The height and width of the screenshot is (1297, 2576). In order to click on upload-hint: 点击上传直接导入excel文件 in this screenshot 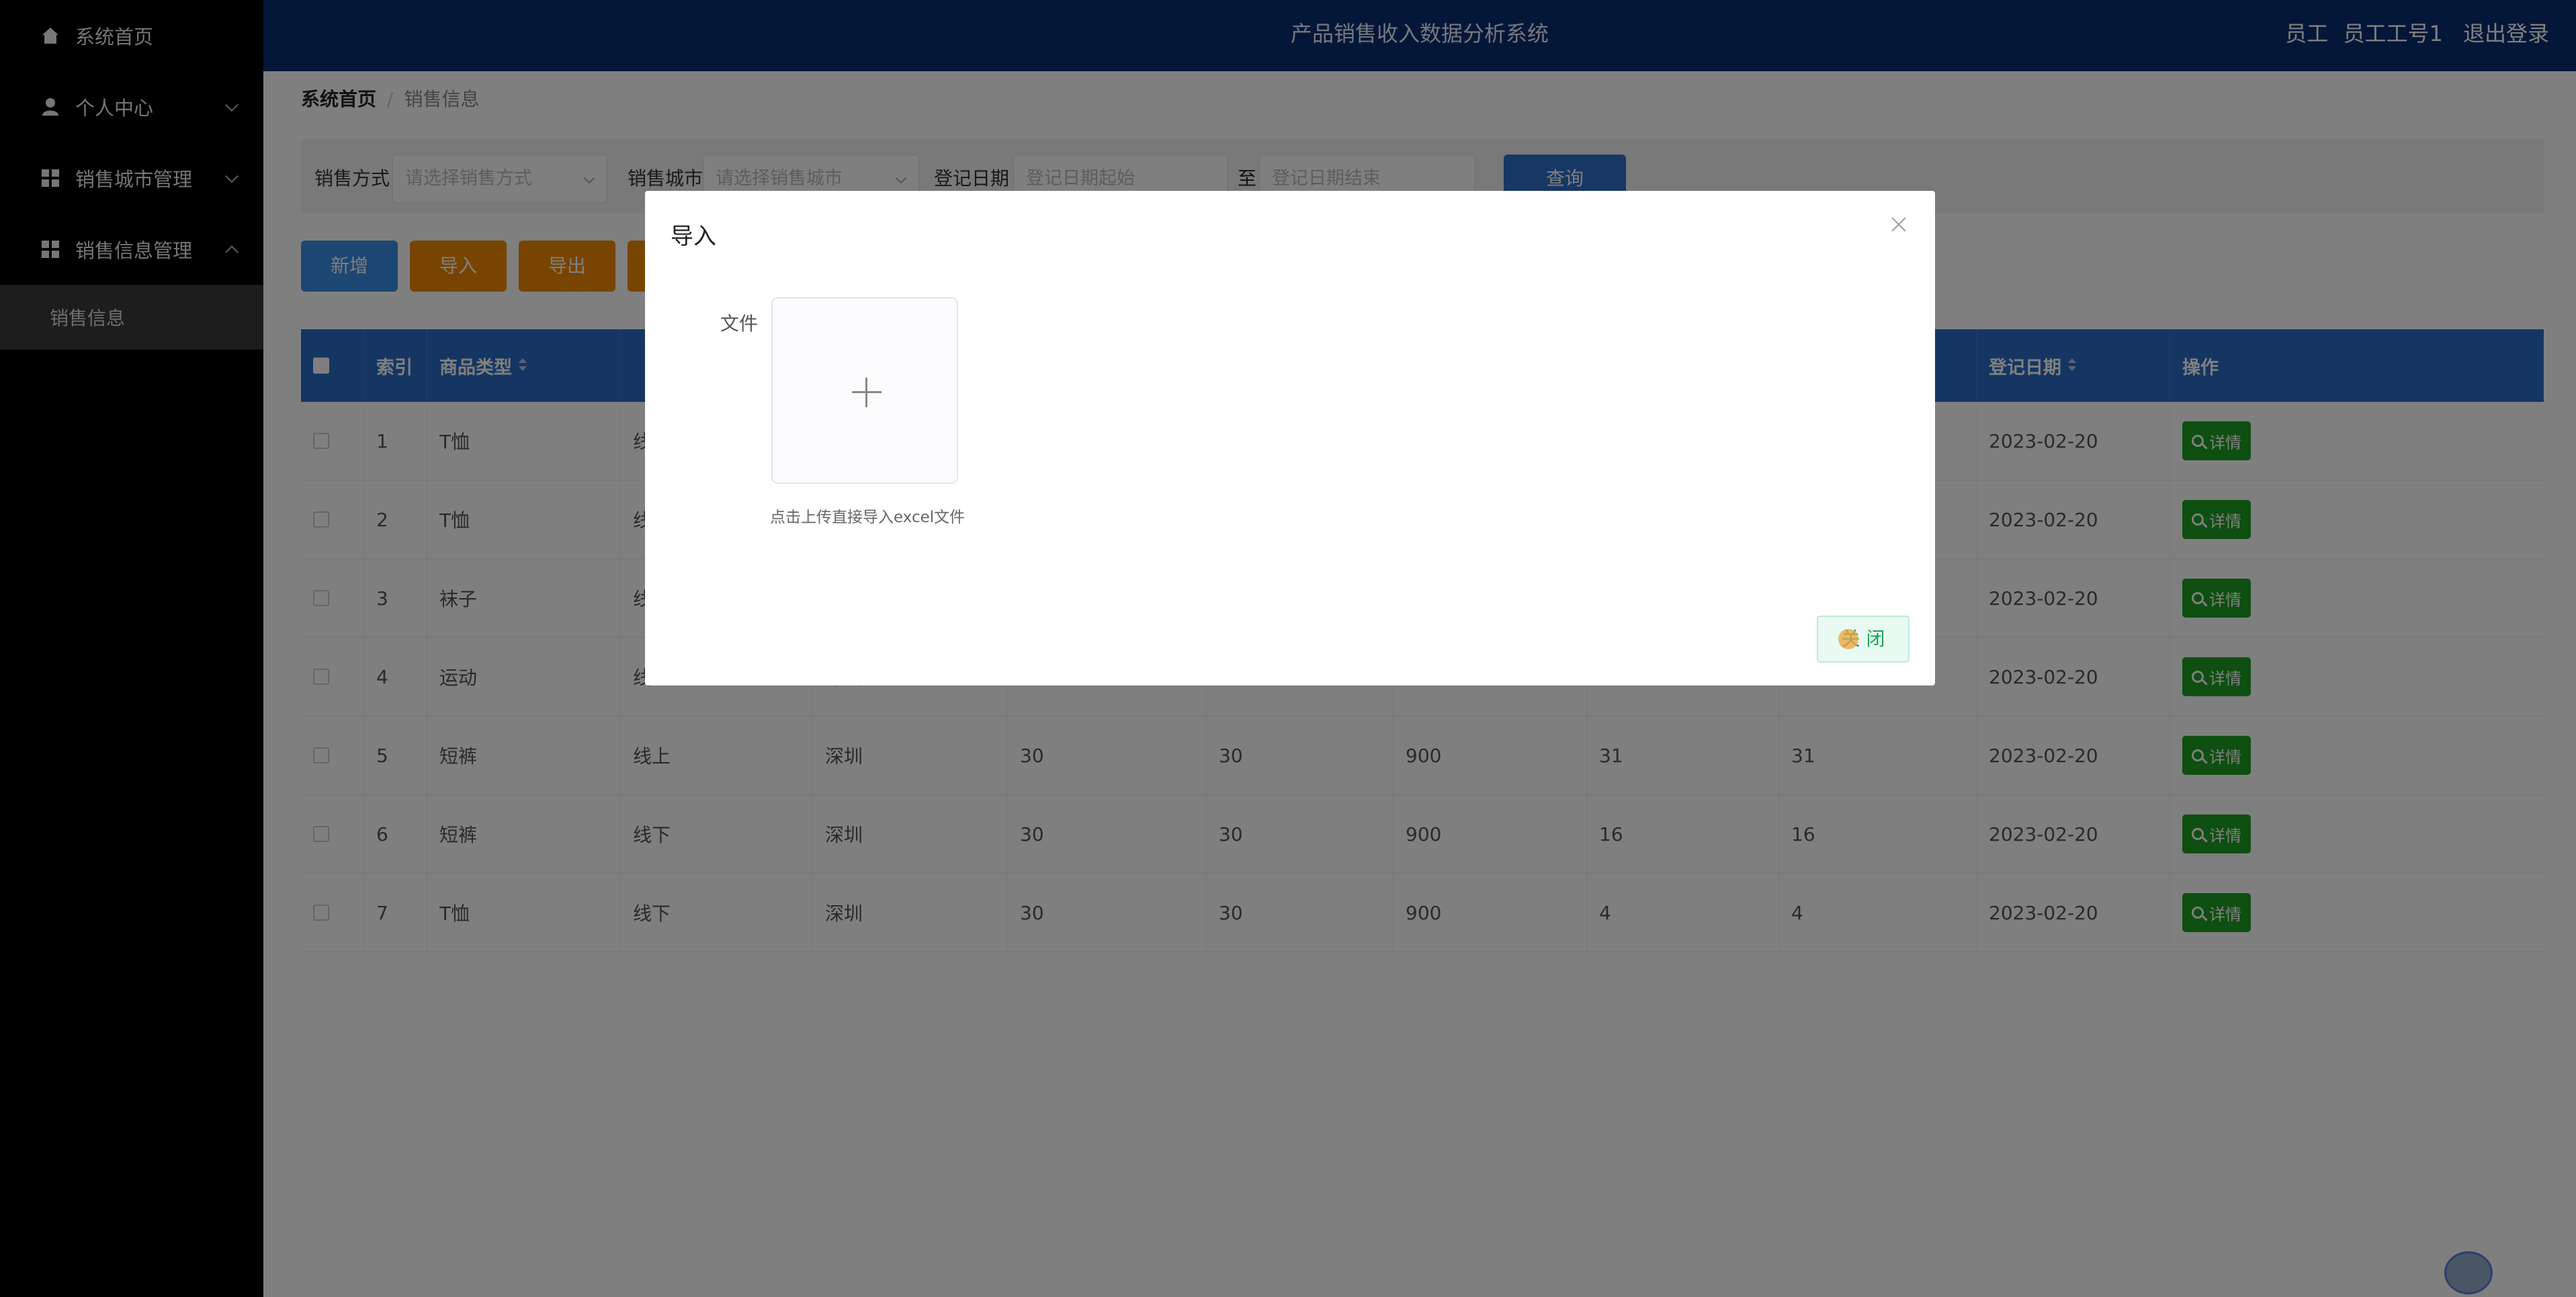, I will do `click(867, 517)`.